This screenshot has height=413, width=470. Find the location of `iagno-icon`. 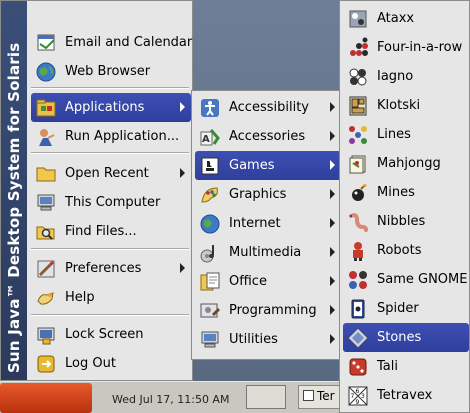

iagno-icon is located at coordinates (358, 77).